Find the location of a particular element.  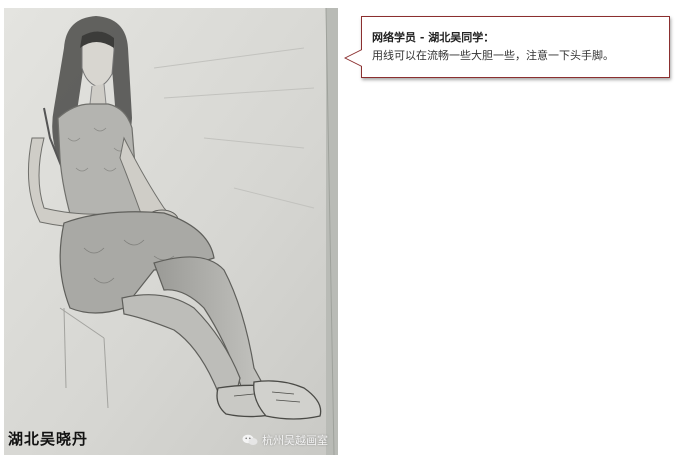

comment-title: 网络学员 - 湖北吴同学： is located at coordinates (433, 37).